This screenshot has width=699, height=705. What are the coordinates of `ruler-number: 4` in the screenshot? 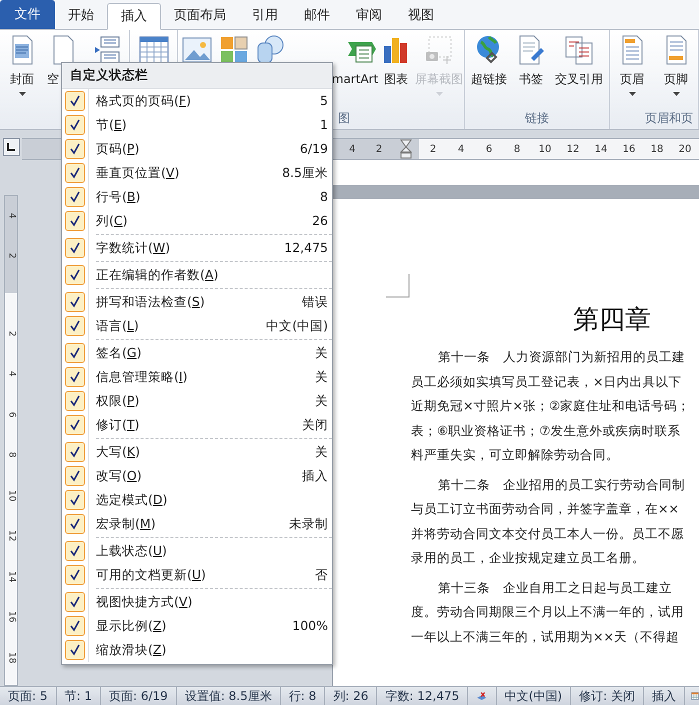 It's located at (12, 216).